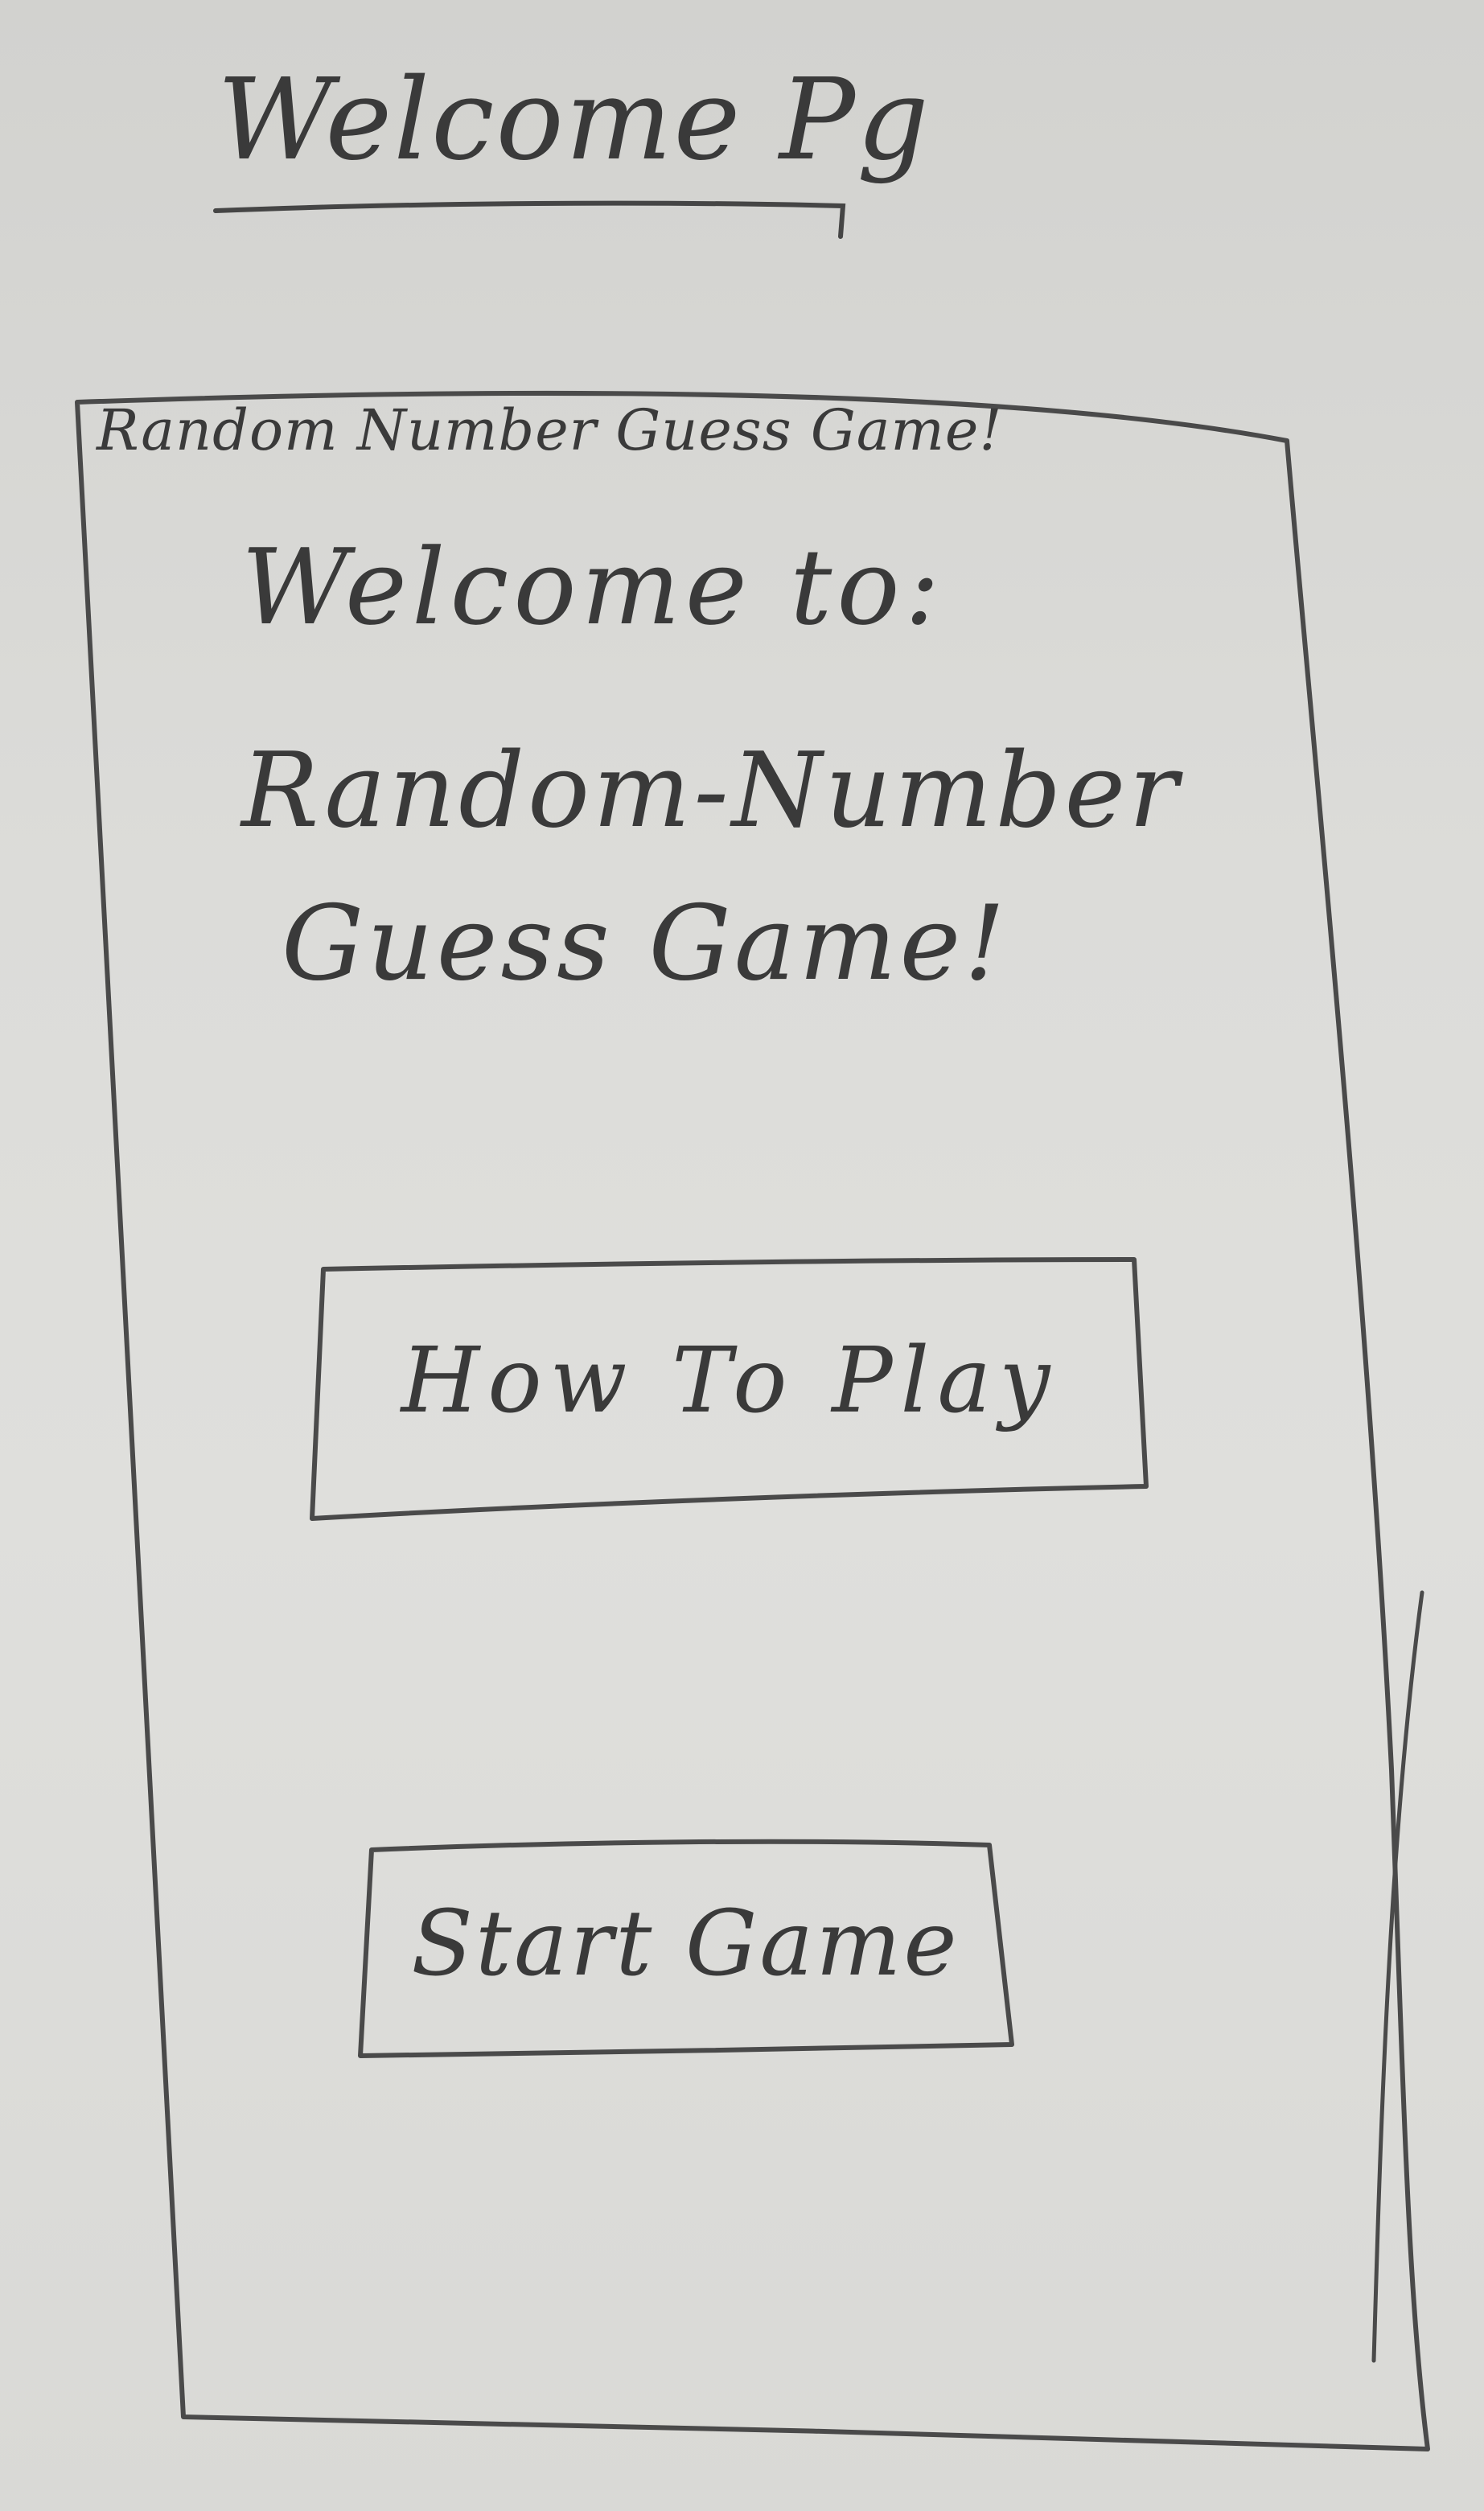 This screenshot has width=1484, height=2511. What do you see at coordinates (686, 1944) in the screenshot?
I see `start-game-button: Start Game` at bounding box center [686, 1944].